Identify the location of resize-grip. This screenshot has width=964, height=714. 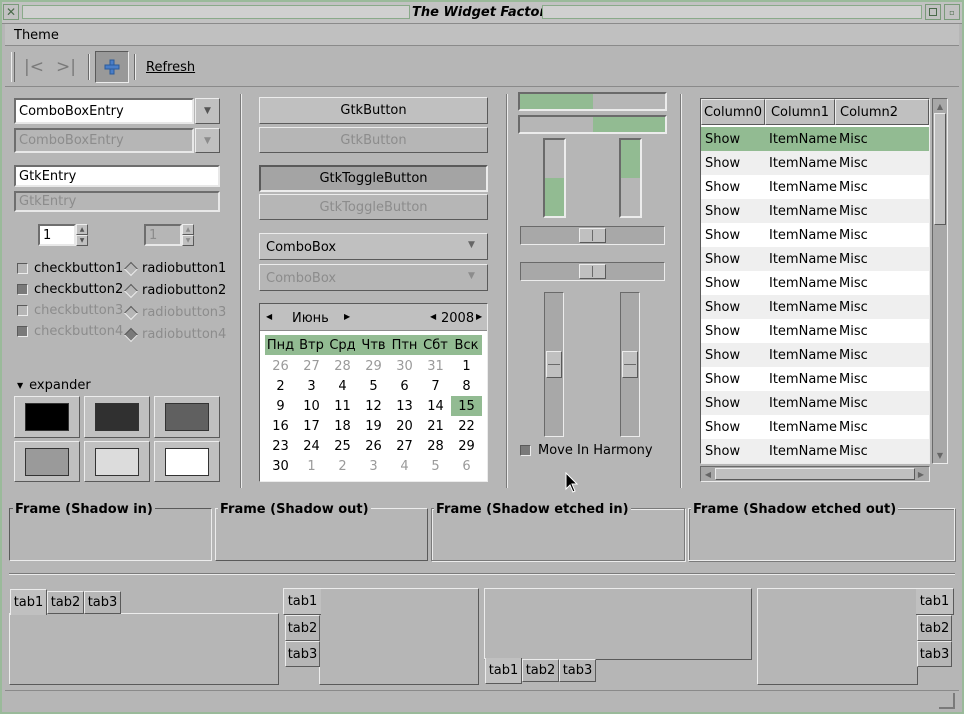
(947, 701).